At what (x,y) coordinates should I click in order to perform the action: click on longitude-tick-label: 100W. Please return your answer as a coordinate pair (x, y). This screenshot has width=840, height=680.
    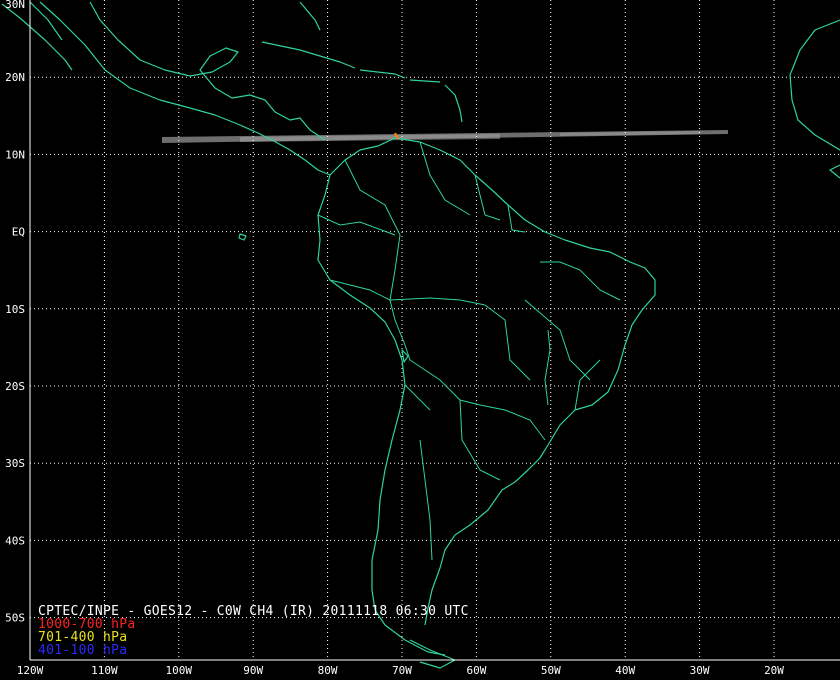
    Looking at the image, I should click on (179, 670).